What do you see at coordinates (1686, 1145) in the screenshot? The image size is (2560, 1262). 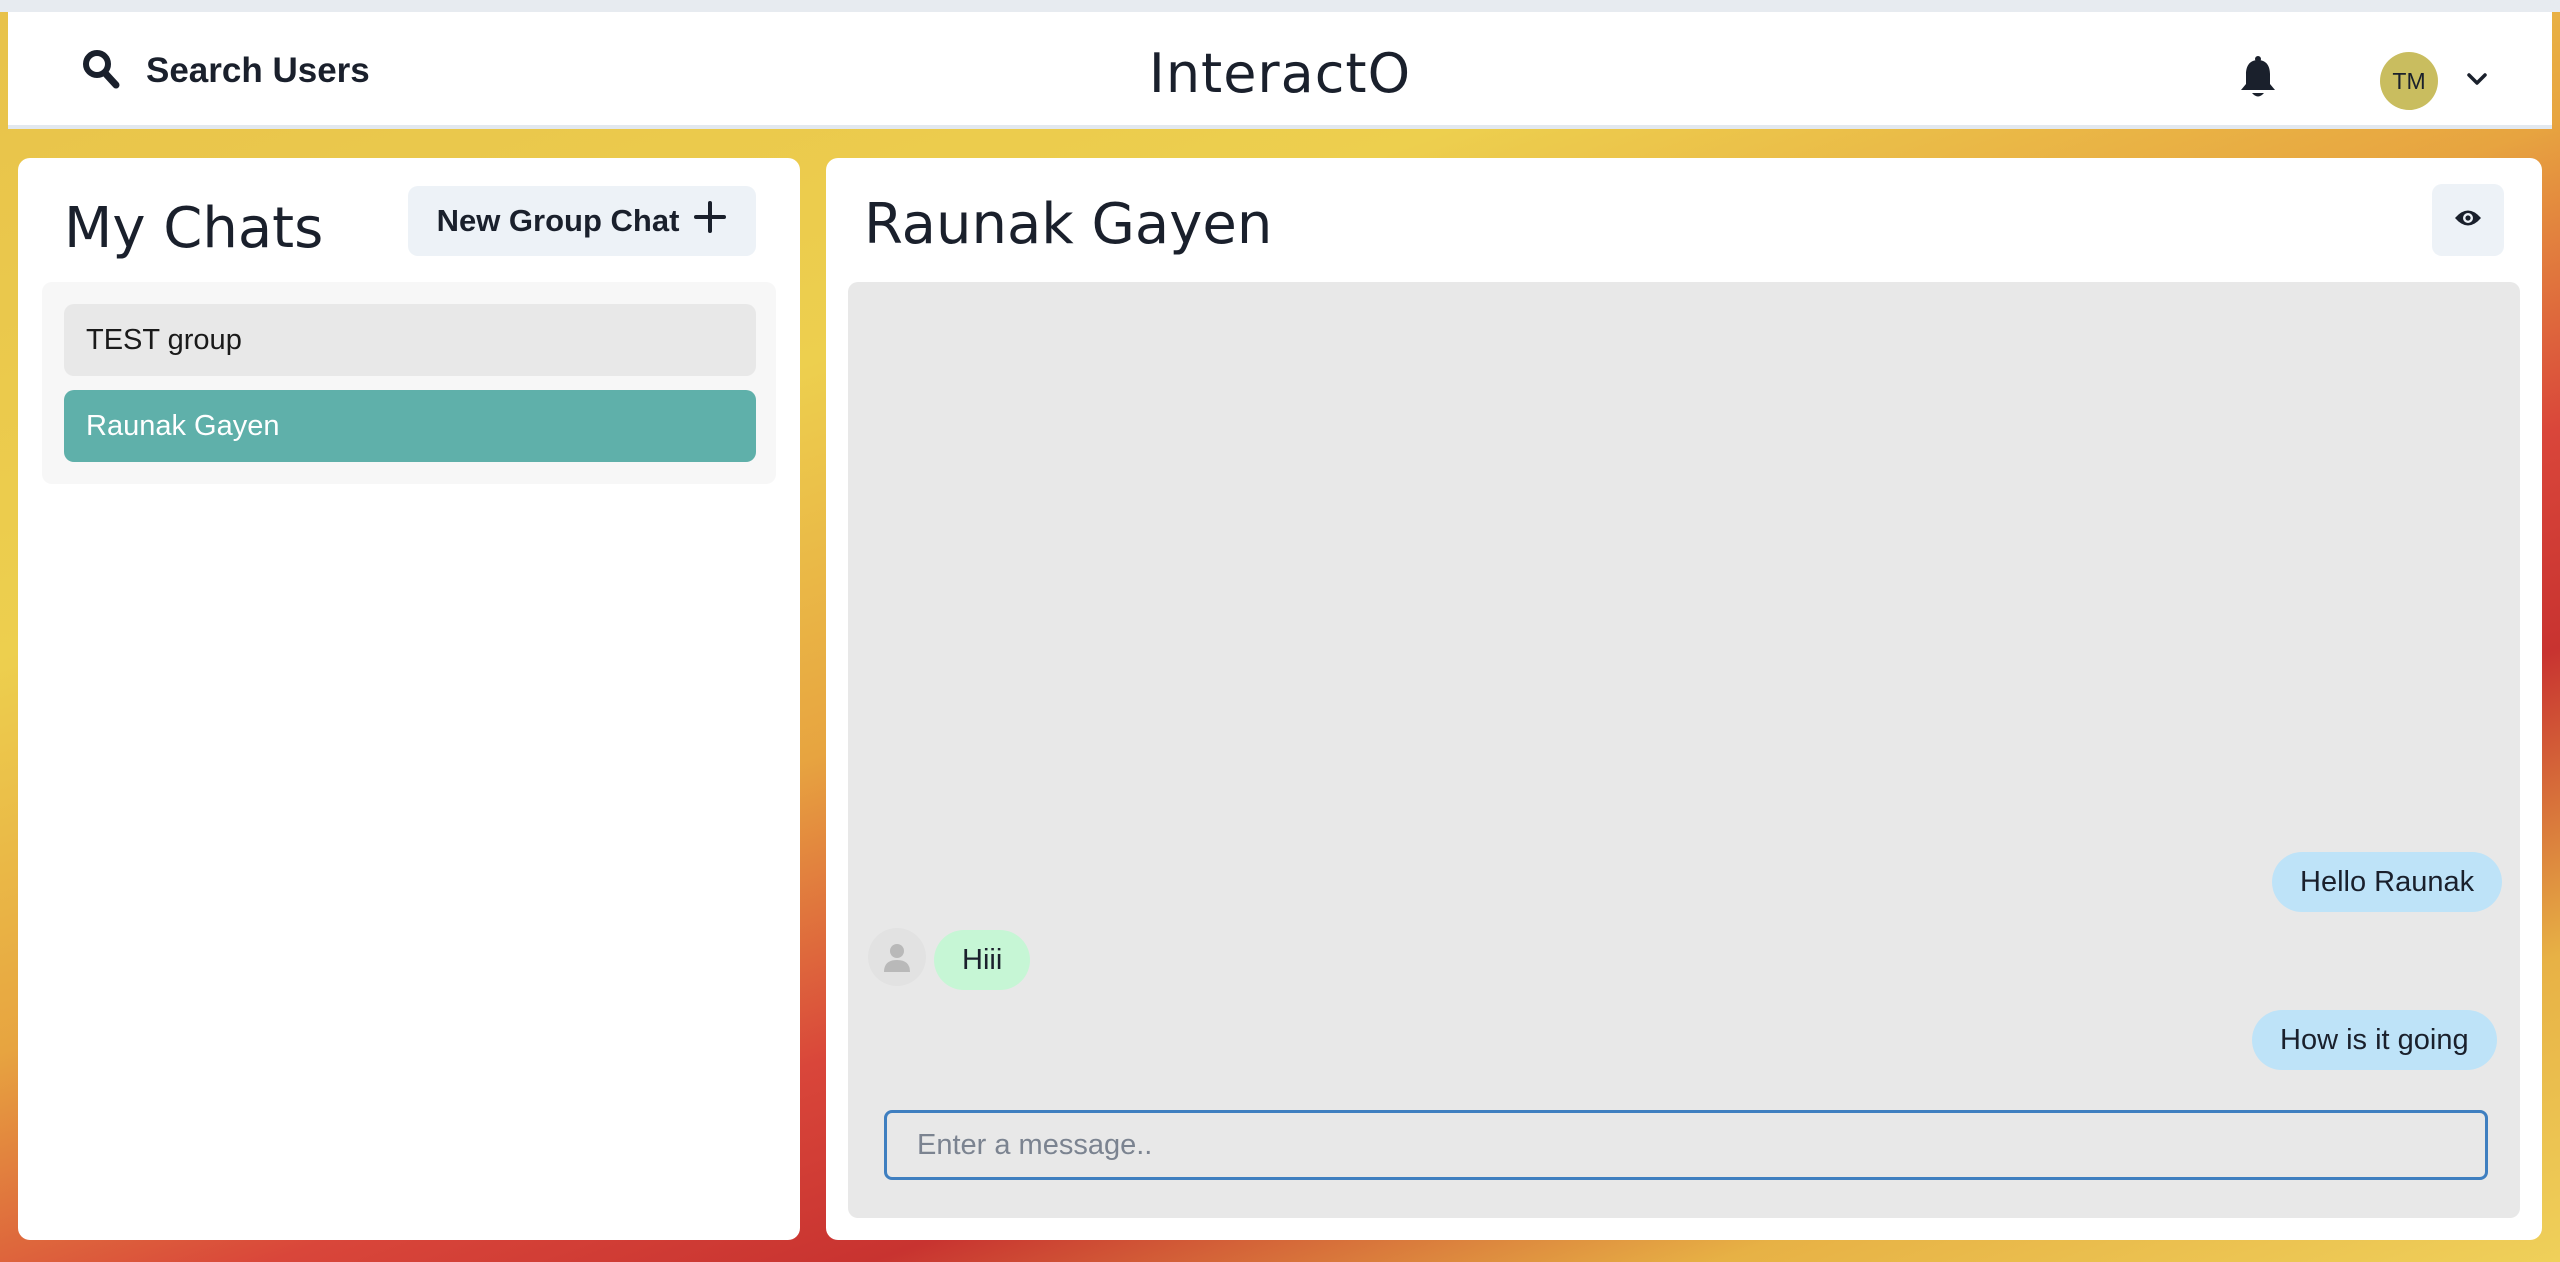 I see `message-input` at bounding box center [1686, 1145].